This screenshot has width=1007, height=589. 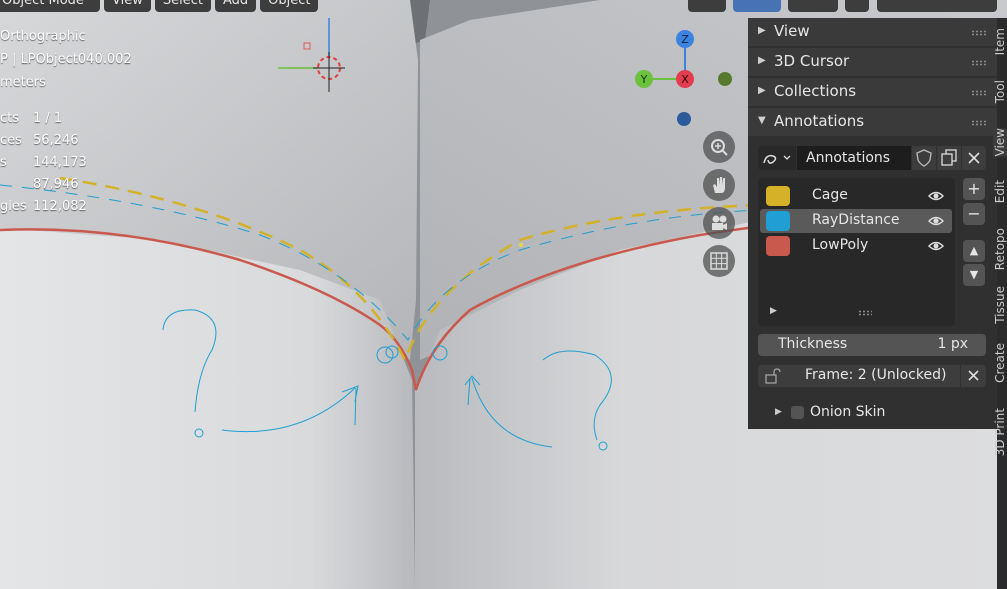 I want to click on viewport-header: Object Mode View Select Add Object, so click(x=161, y=6).